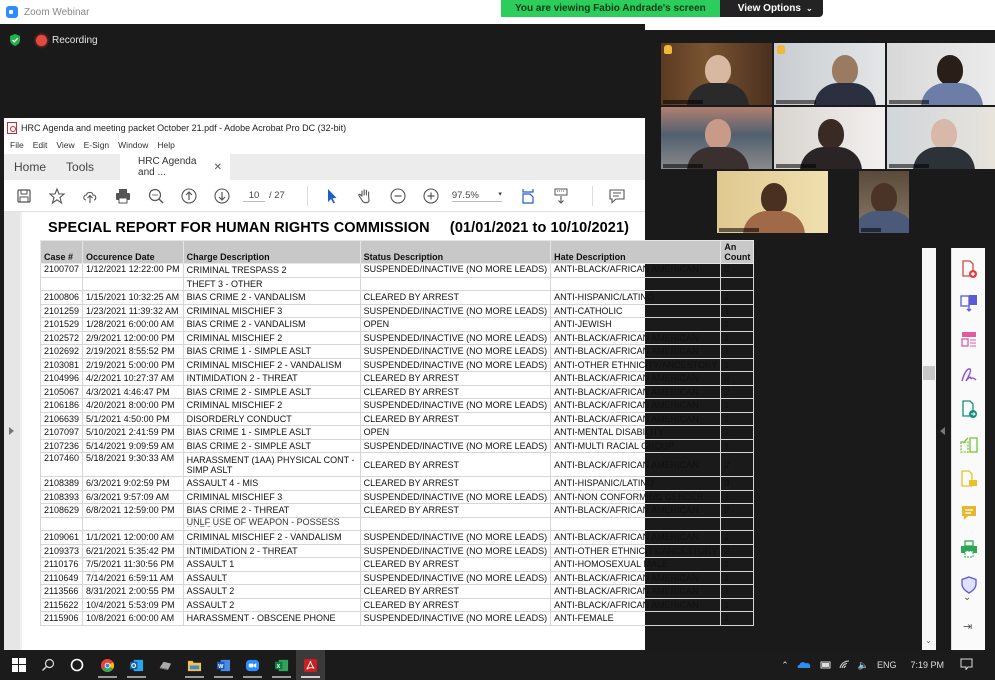  I want to click on cell-status: OPEN, so click(455, 324).